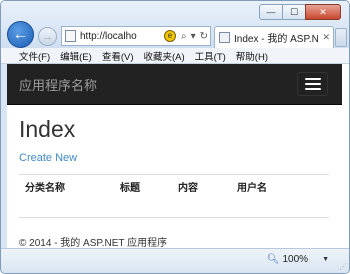  Describe the element at coordinates (163, 56) in the screenshot. I see `menu-favorites: 收藏夹(A)` at that location.